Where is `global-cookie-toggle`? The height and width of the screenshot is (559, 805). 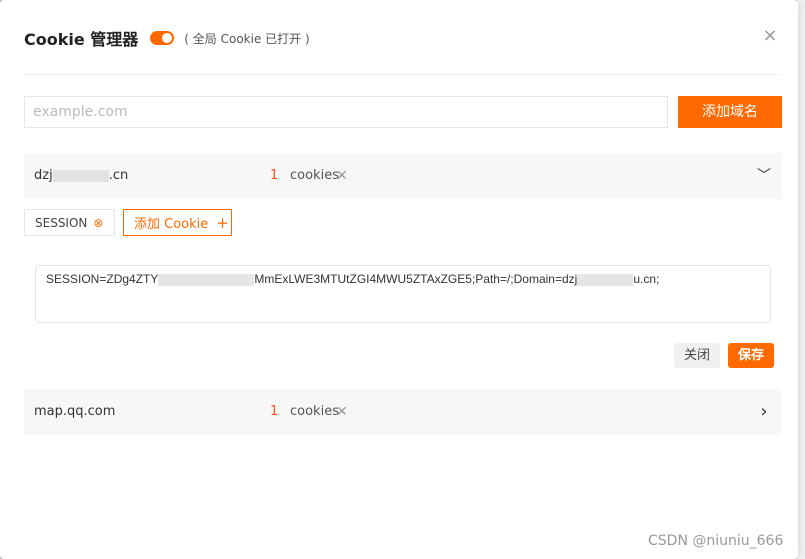 global-cookie-toggle is located at coordinates (162, 38).